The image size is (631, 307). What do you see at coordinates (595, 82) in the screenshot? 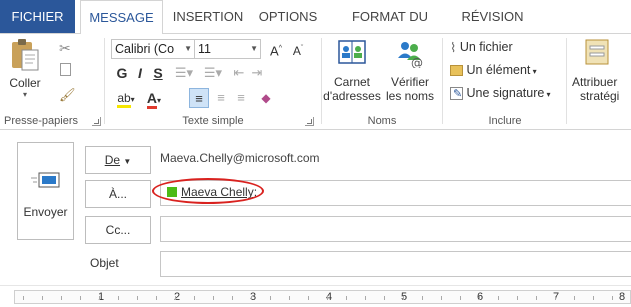
I see `assign-policy-line1: Attribuer` at bounding box center [595, 82].